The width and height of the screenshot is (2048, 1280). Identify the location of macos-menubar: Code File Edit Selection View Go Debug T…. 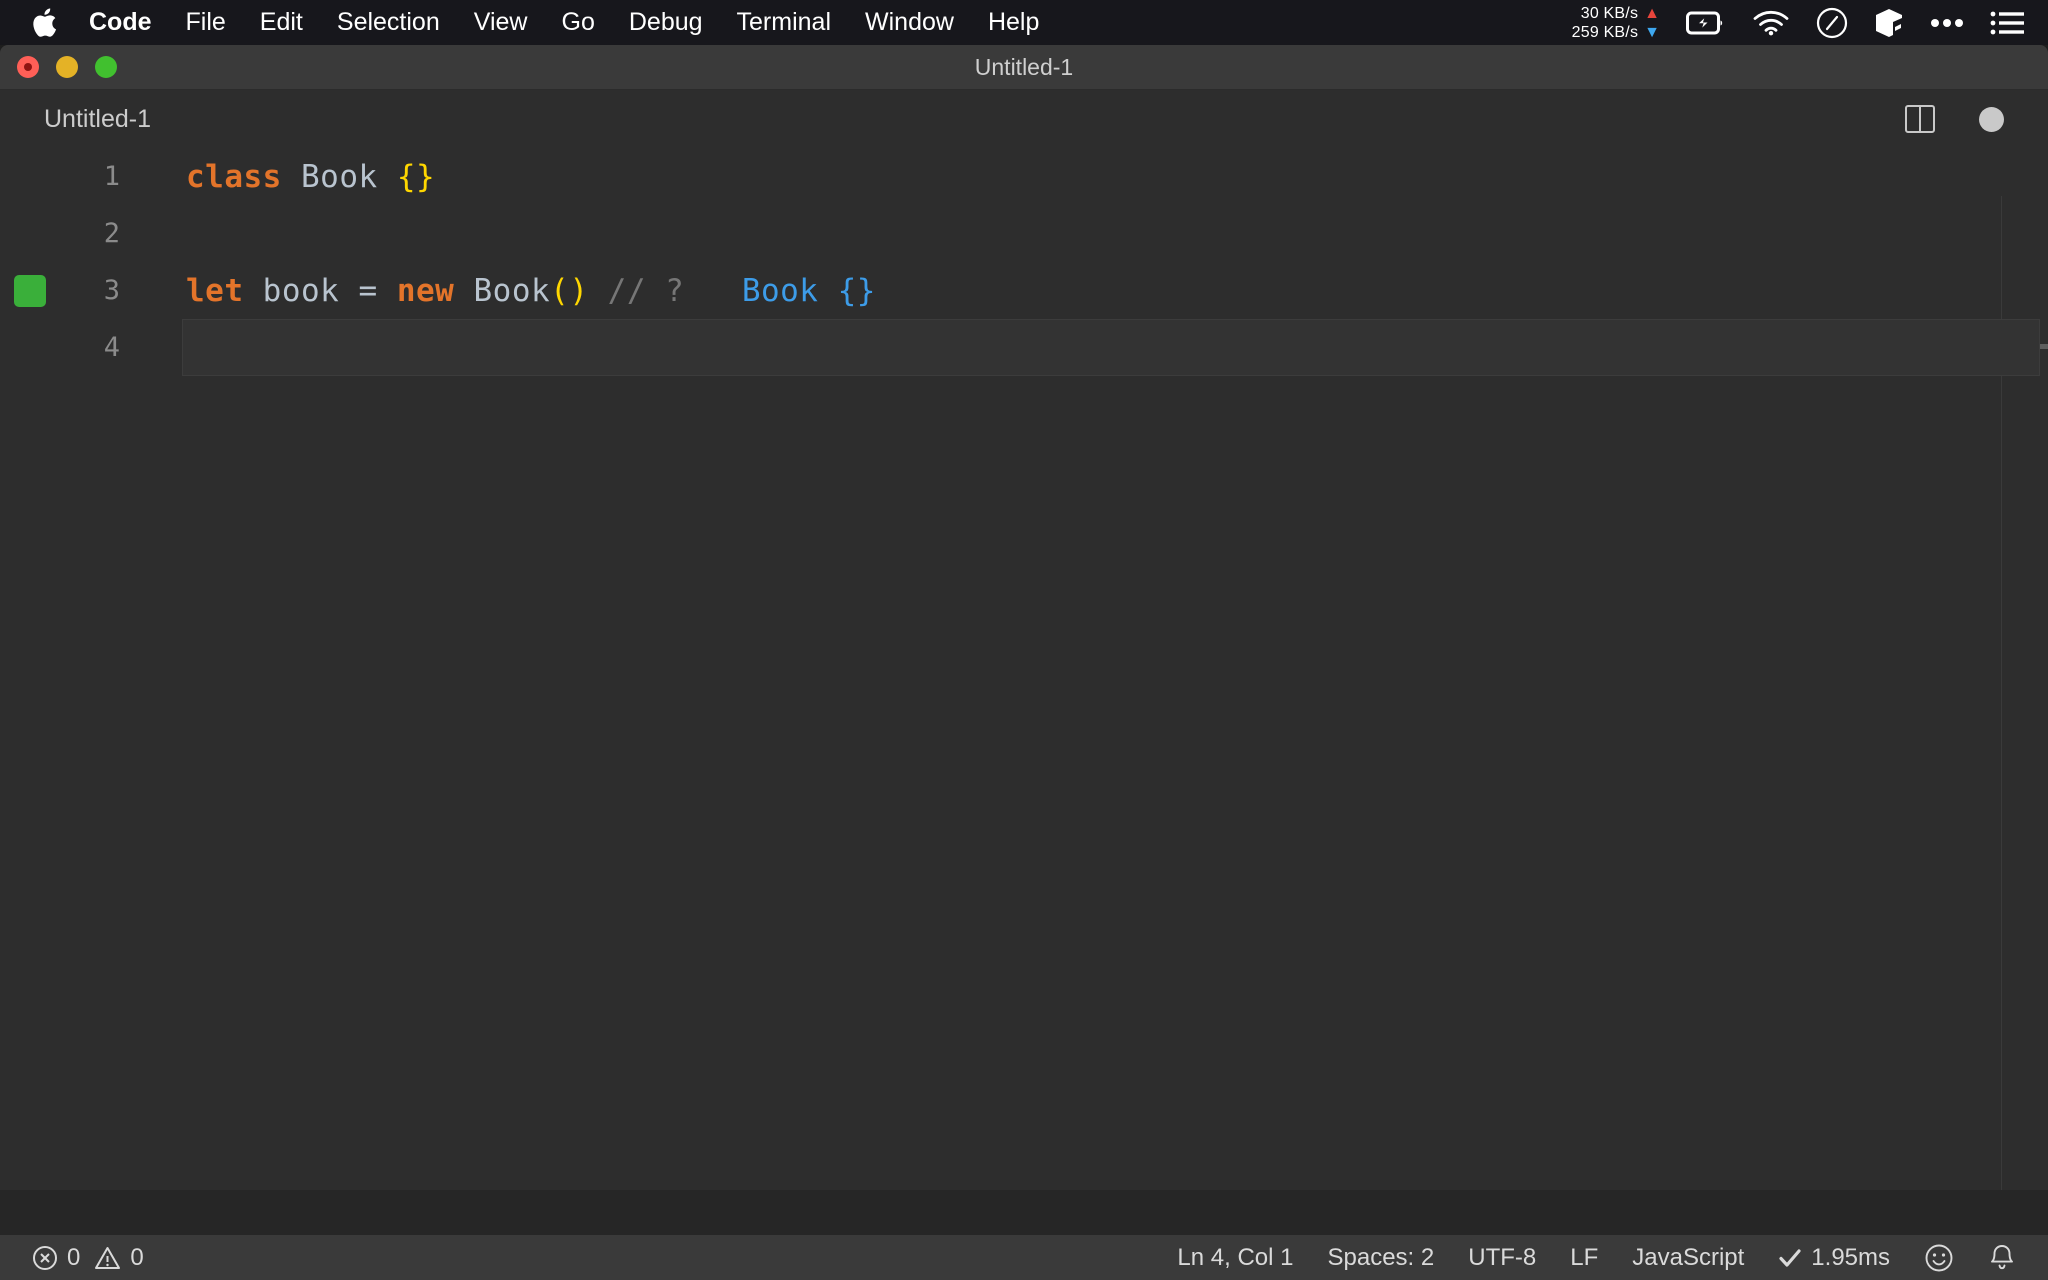
(1024, 22).